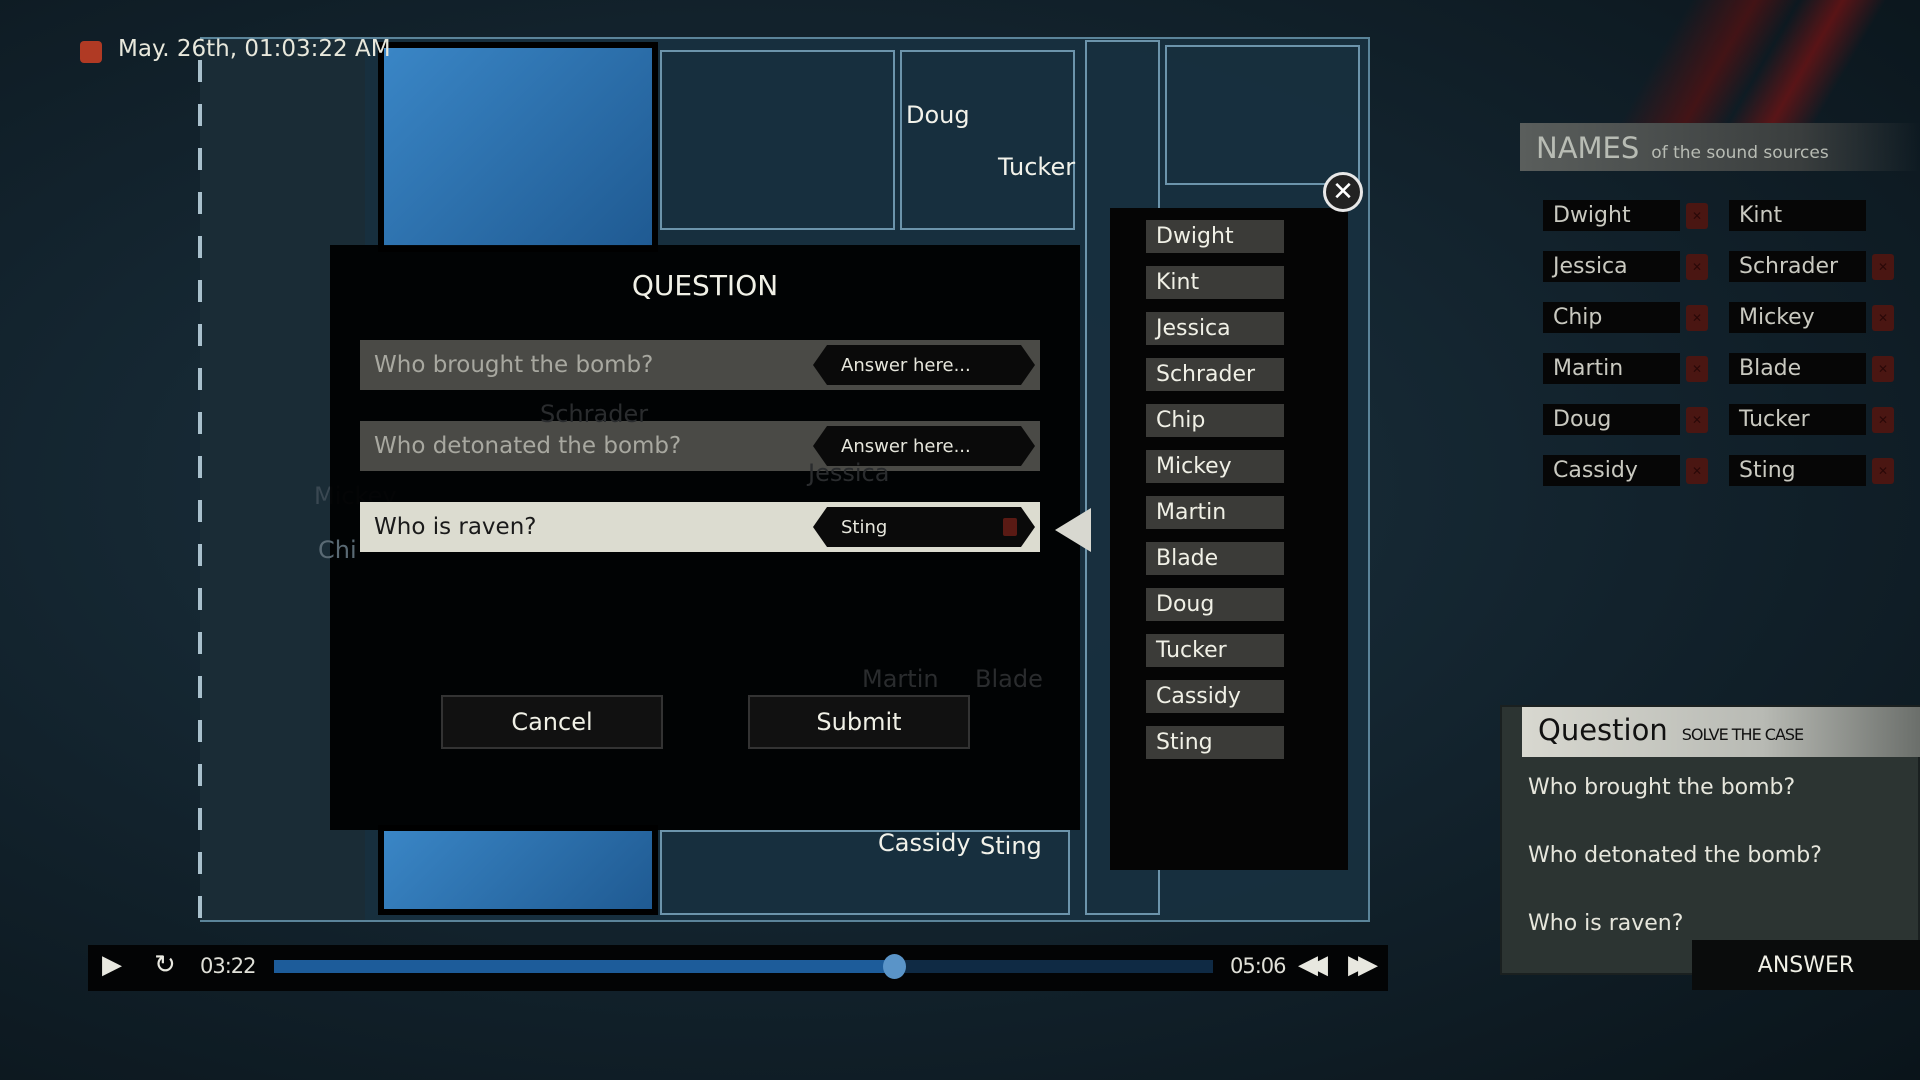 This screenshot has height=1080, width=1920. I want to click on map-label-tucker: Tucker, so click(1036, 167).